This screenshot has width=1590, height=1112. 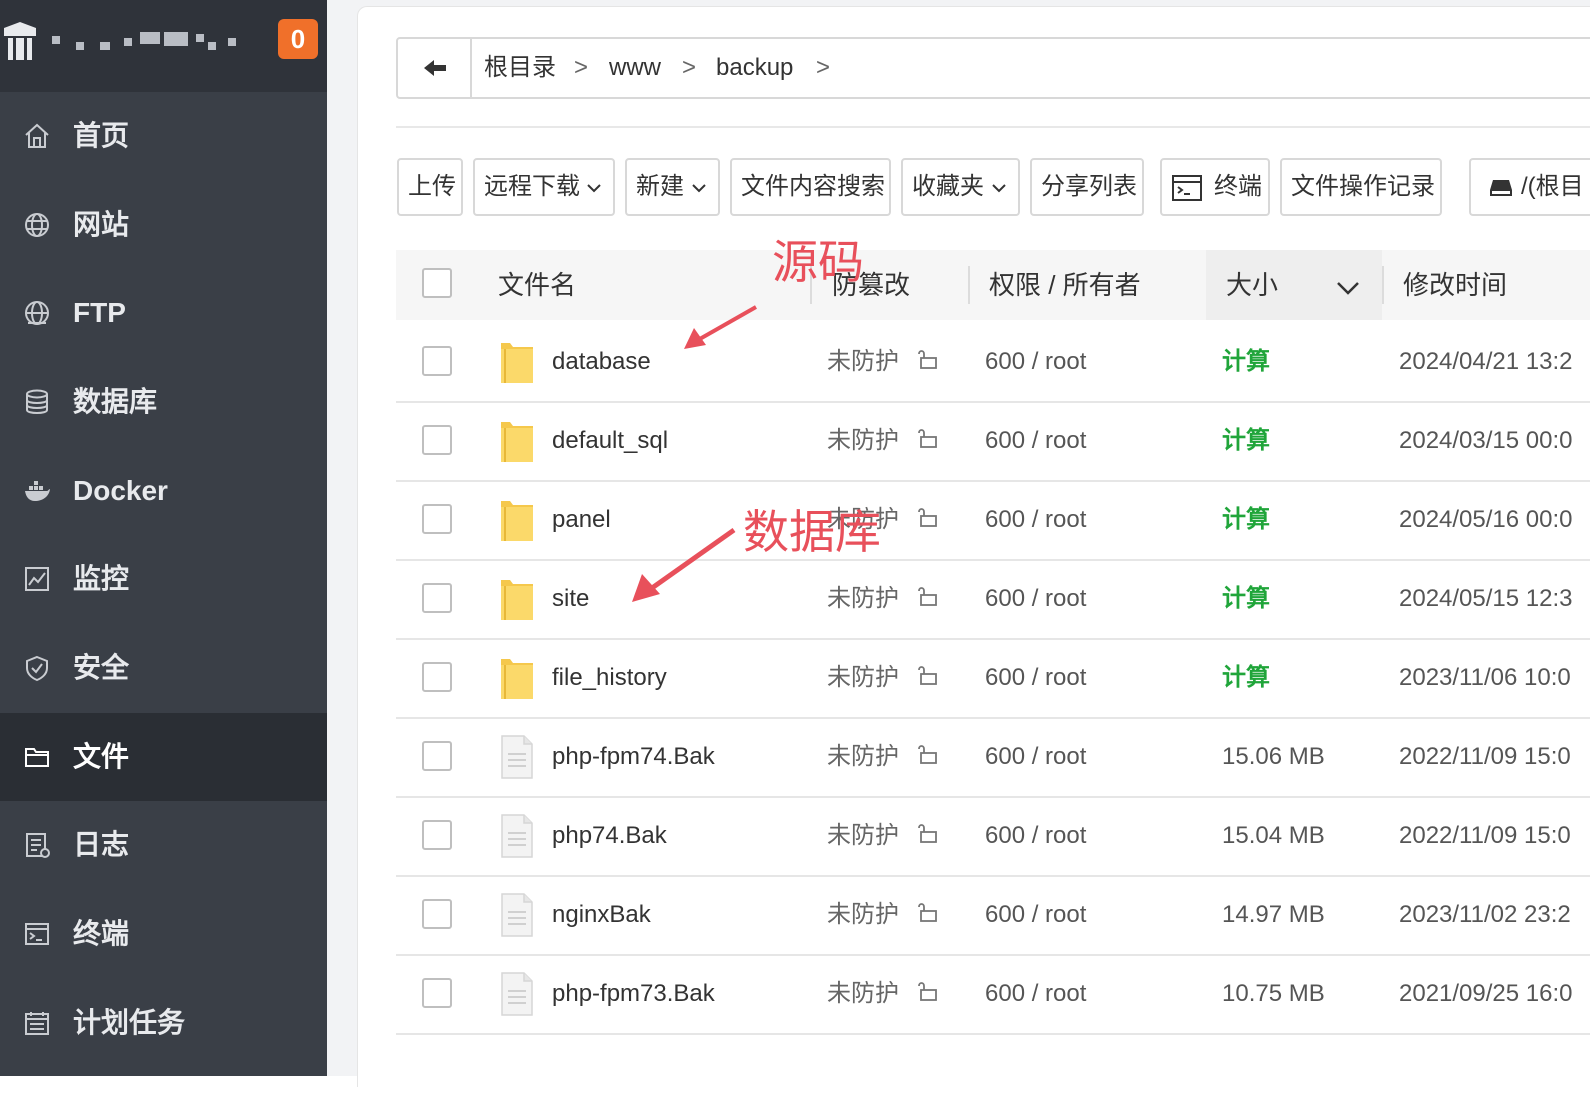 What do you see at coordinates (754, 68) in the screenshot?
I see `breadcrumb-backup: backup` at bounding box center [754, 68].